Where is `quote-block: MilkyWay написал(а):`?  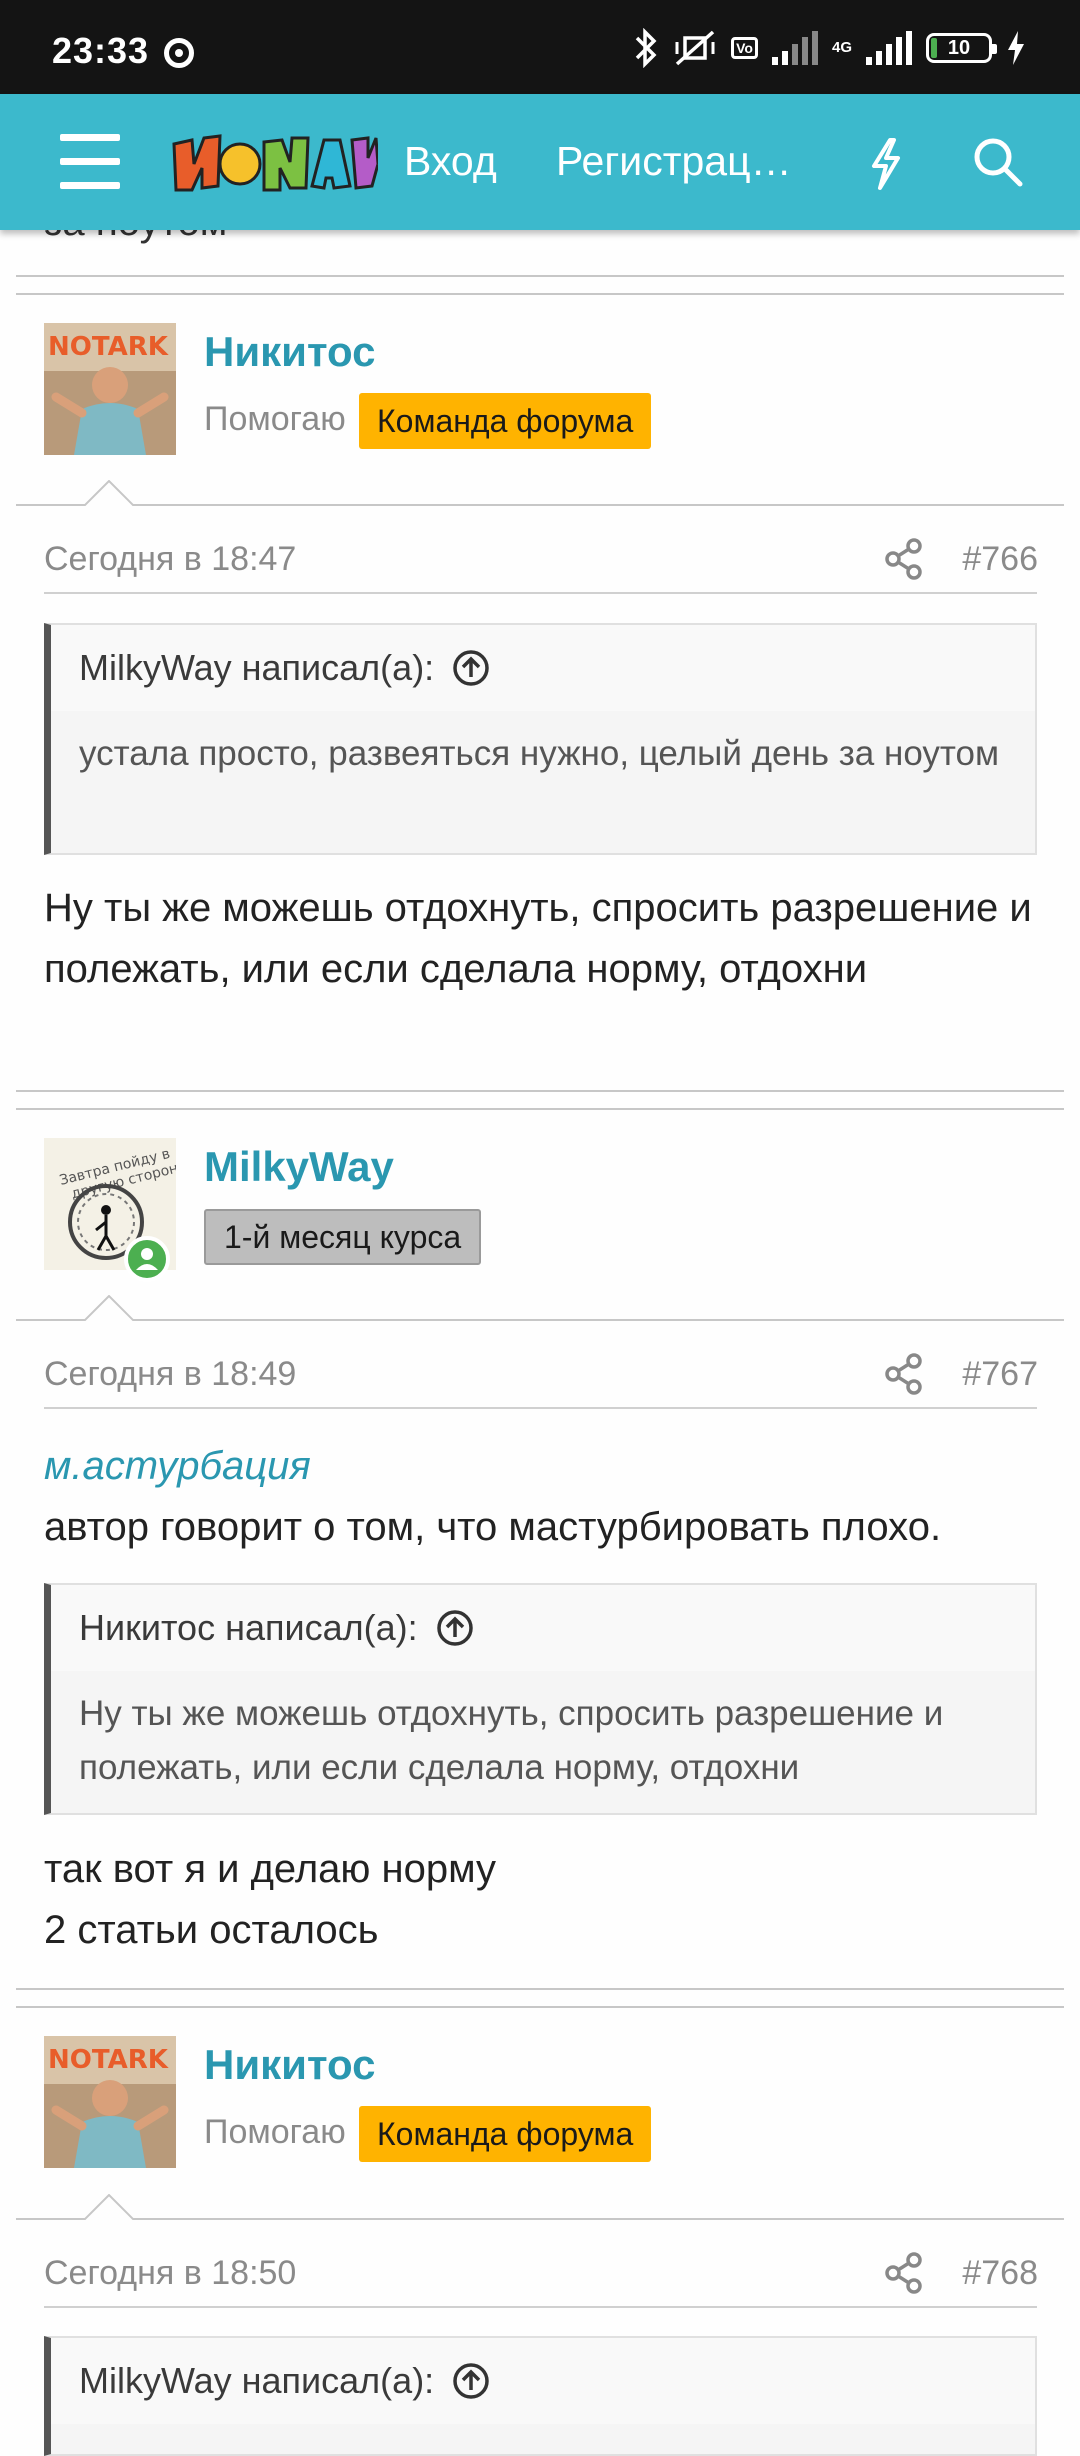 quote-block: MilkyWay написал(а): is located at coordinates (540, 2396).